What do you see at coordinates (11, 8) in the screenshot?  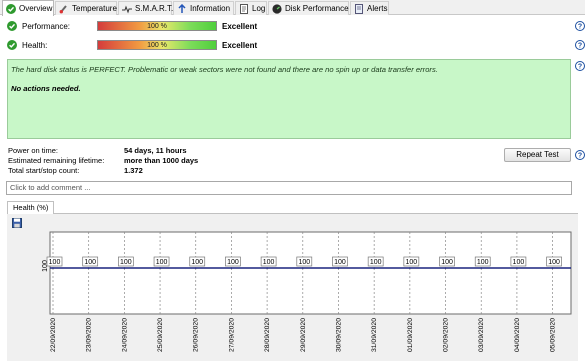 I see `check-circle-icon` at bounding box center [11, 8].